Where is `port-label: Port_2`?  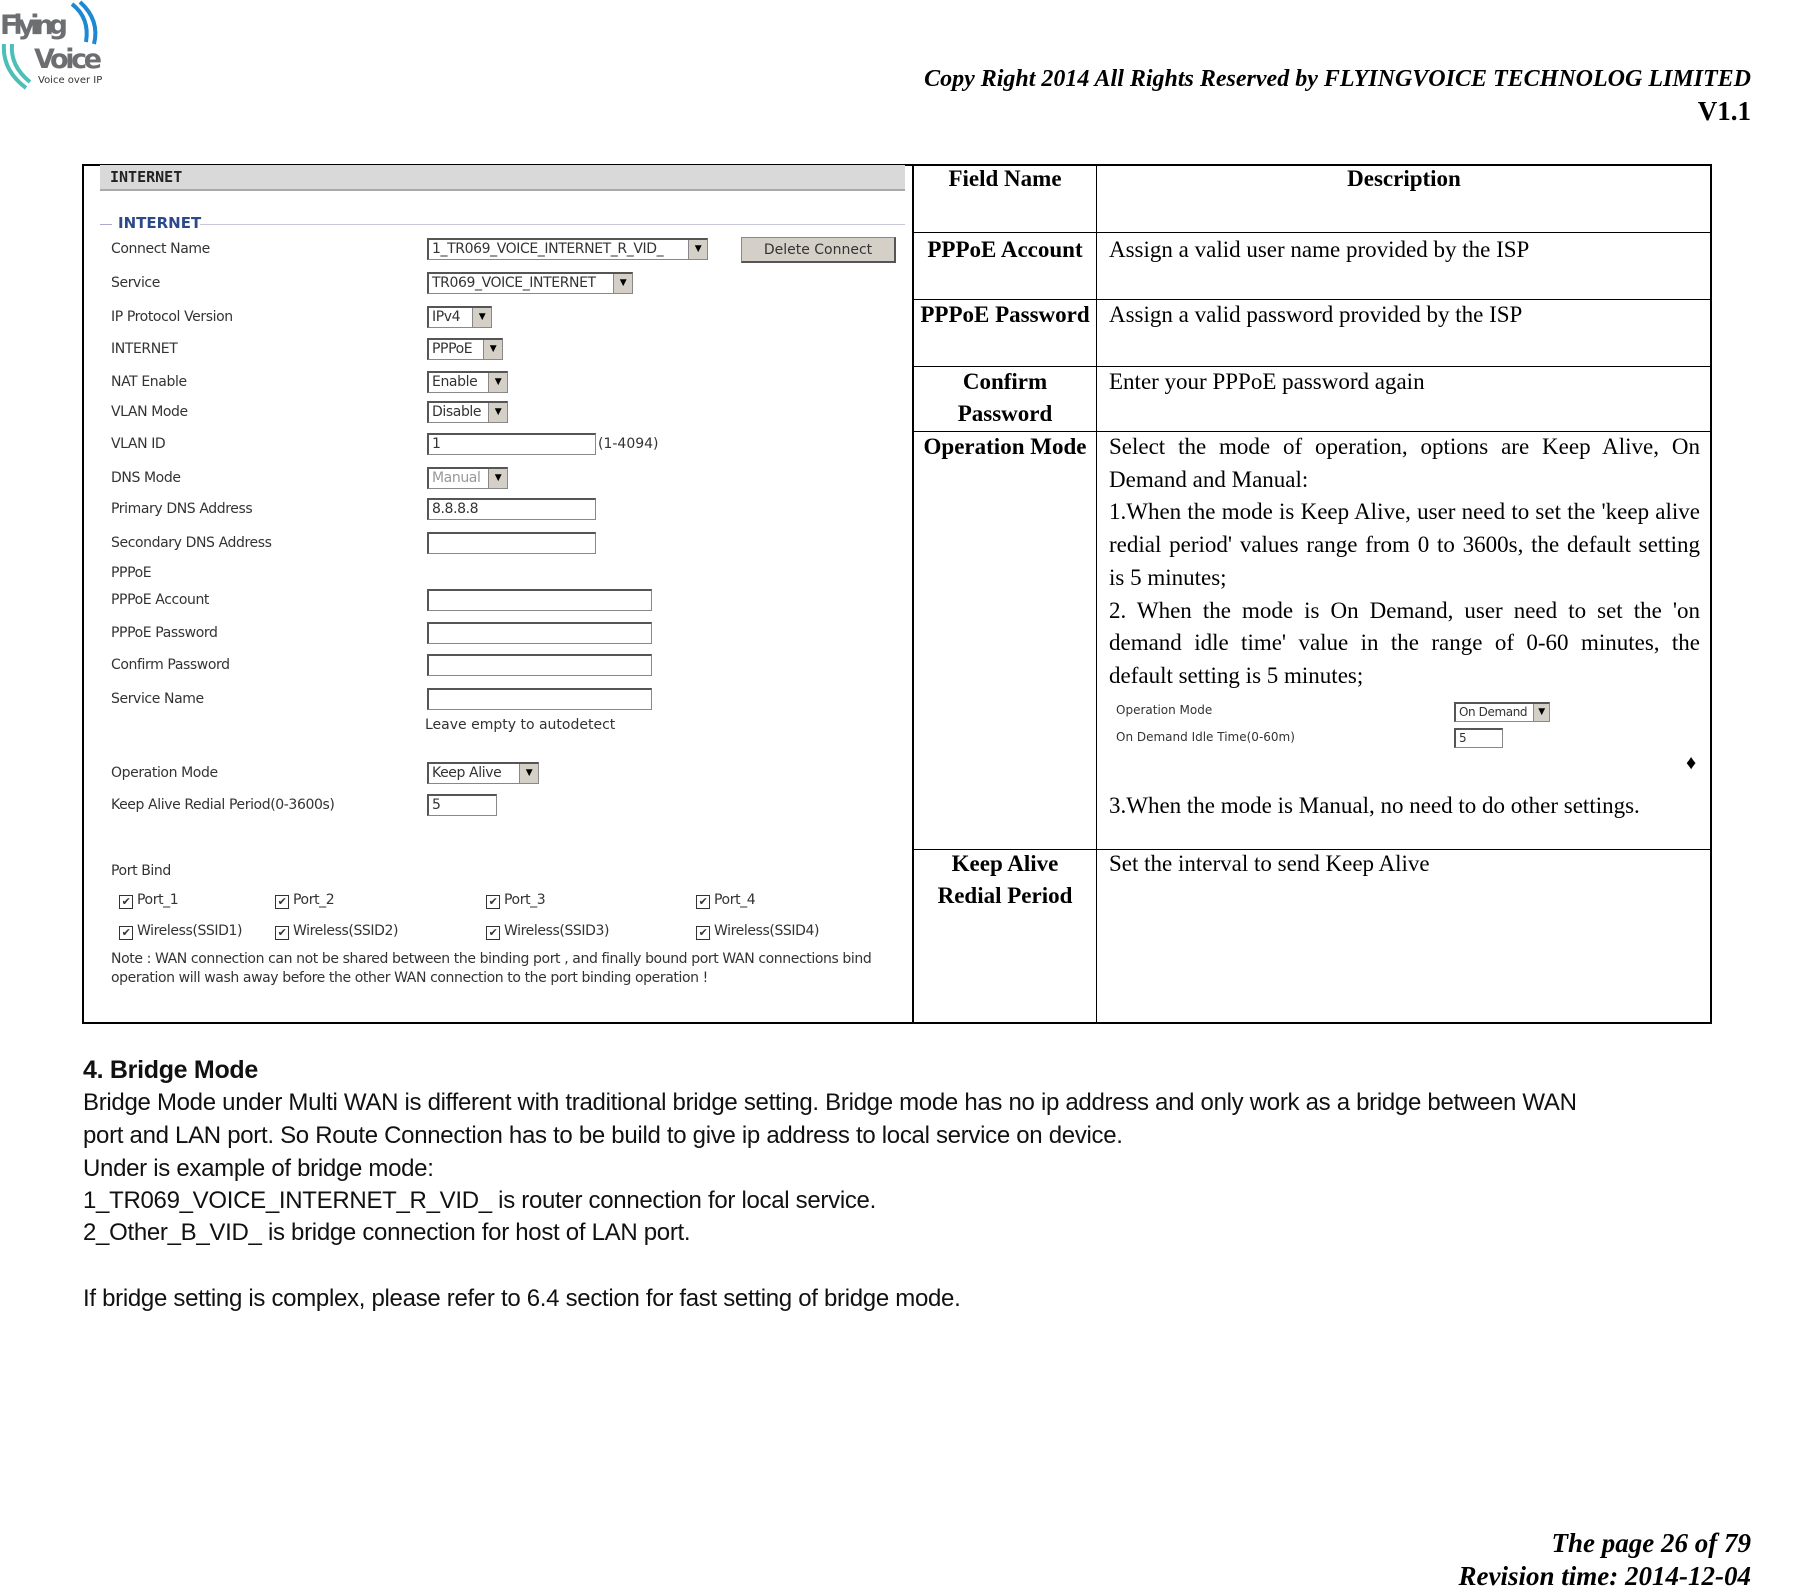
port-label: Port_2 is located at coordinates (314, 900).